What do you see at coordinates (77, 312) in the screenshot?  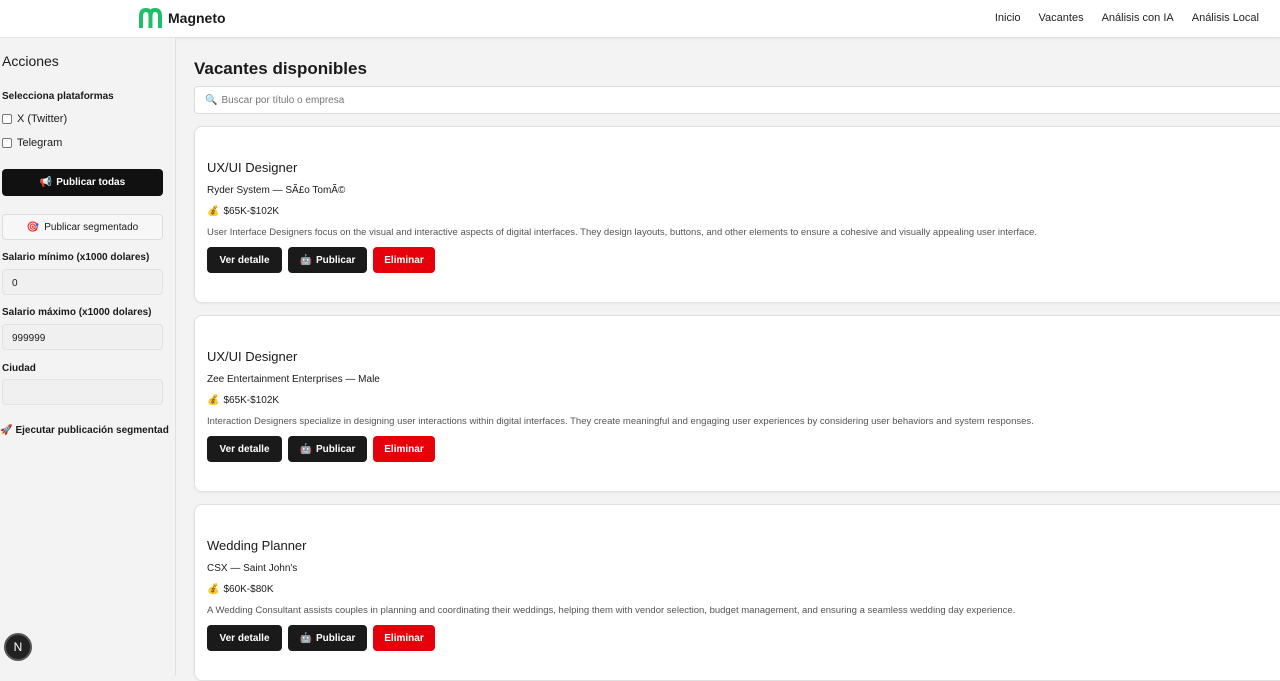 I see `max-salary-label: Salario máximo (x1000 dolares)` at bounding box center [77, 312].